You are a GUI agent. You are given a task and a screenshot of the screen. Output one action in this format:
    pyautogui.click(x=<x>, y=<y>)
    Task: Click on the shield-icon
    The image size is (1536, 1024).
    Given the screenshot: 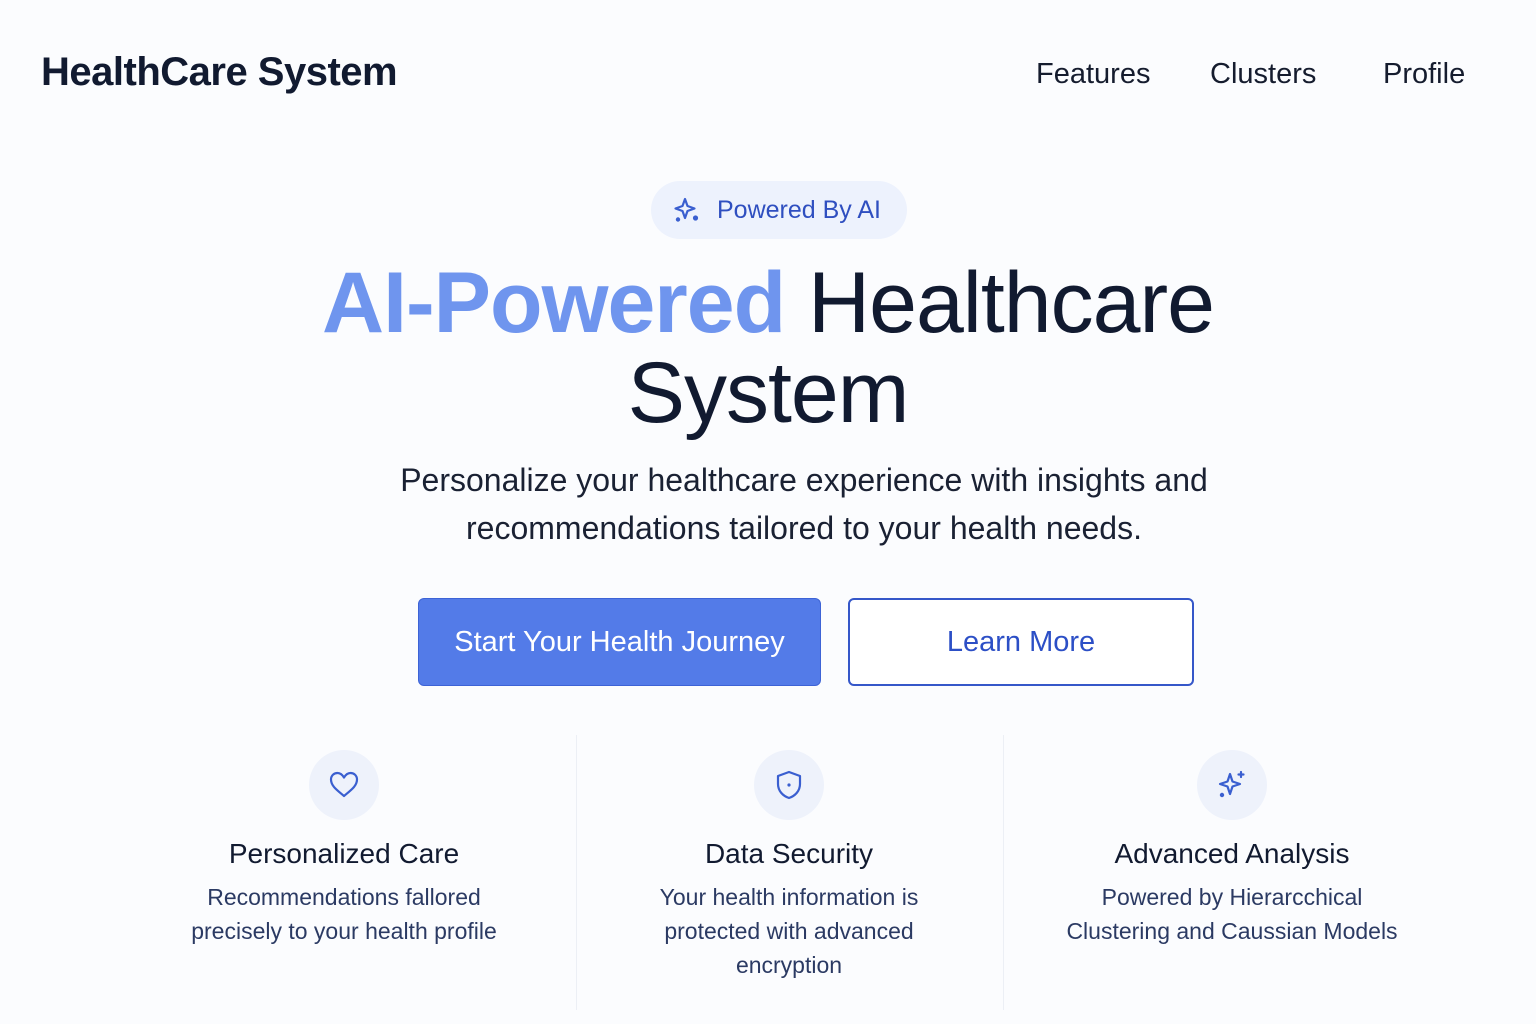 What is the action you would take?
    pyautogui.click(x=789, y=785)
    